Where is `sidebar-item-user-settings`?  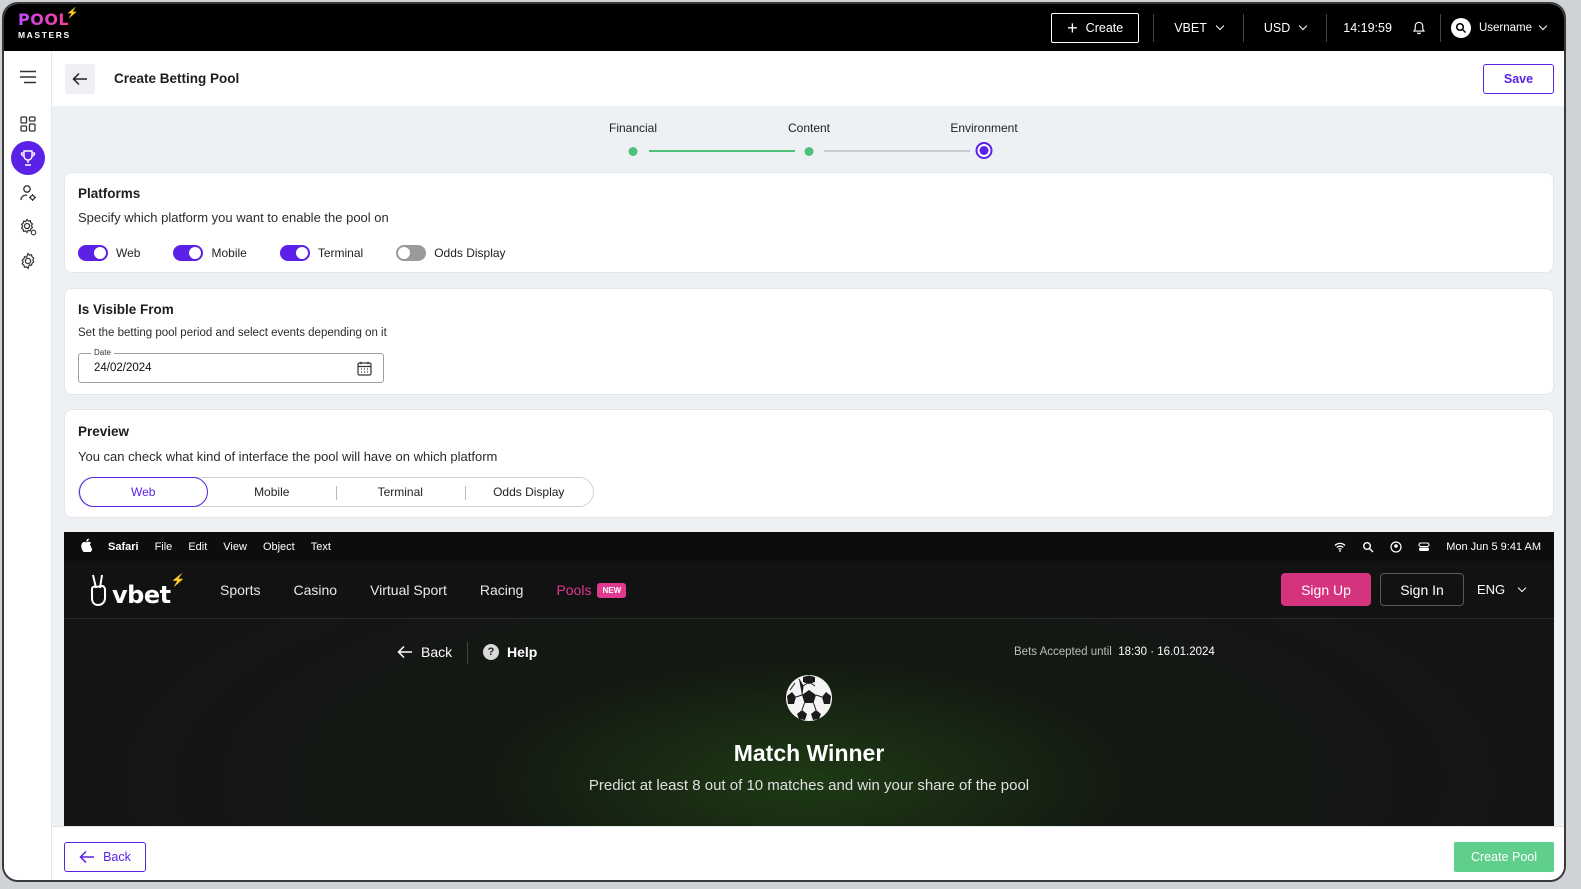 sidebar-item-user-settings is located at coordinates (28, 193).